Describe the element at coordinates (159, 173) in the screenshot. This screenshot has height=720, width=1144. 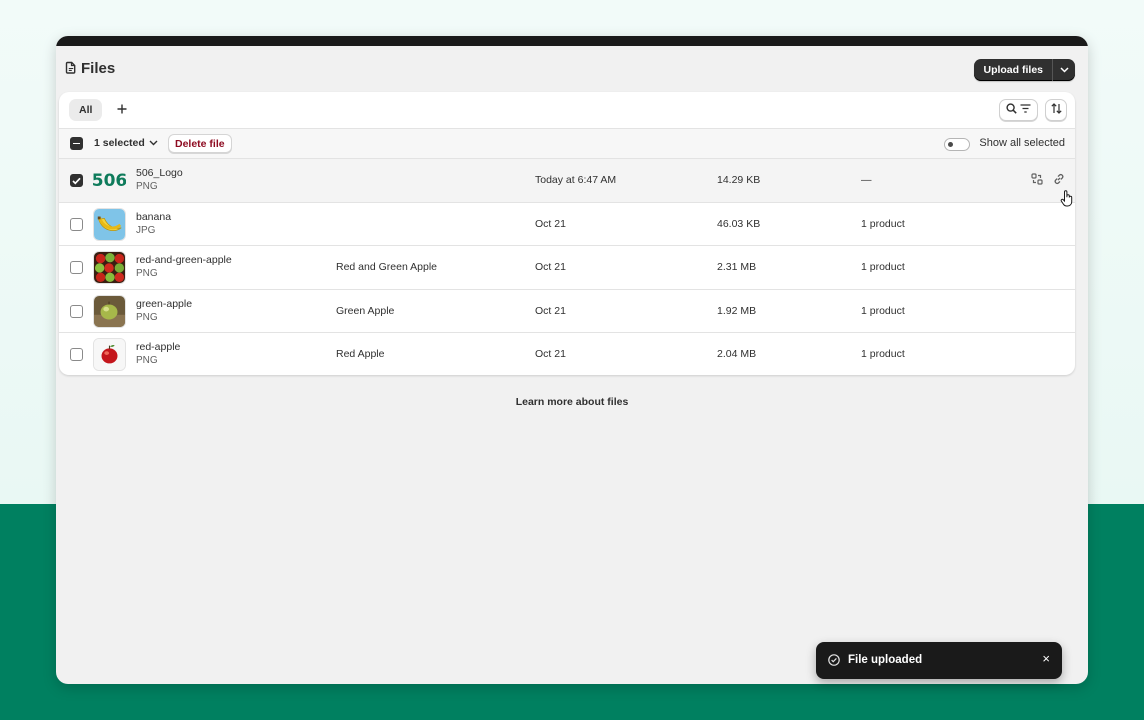
I see `file-name: 506_Logo` at that location.